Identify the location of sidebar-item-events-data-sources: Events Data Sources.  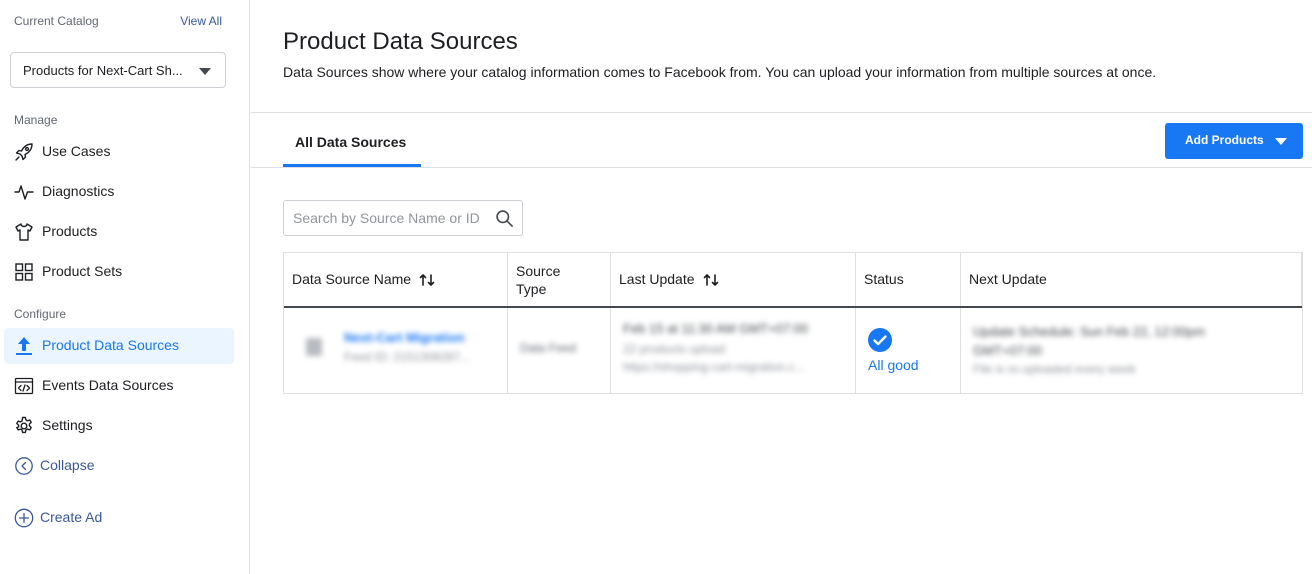
(119, 386).